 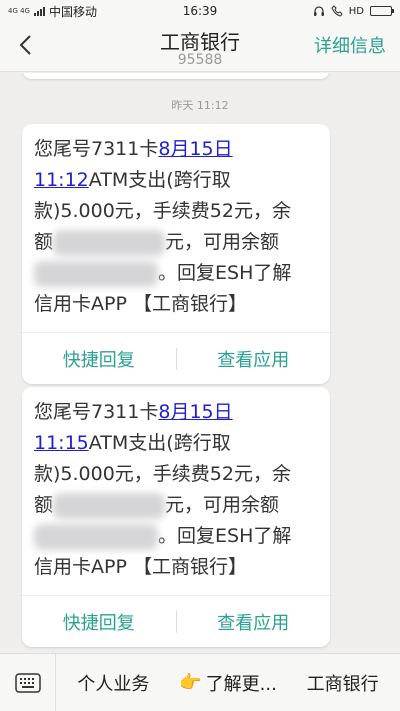 I want to click on status-right: HD, so click(x=353, y=11).